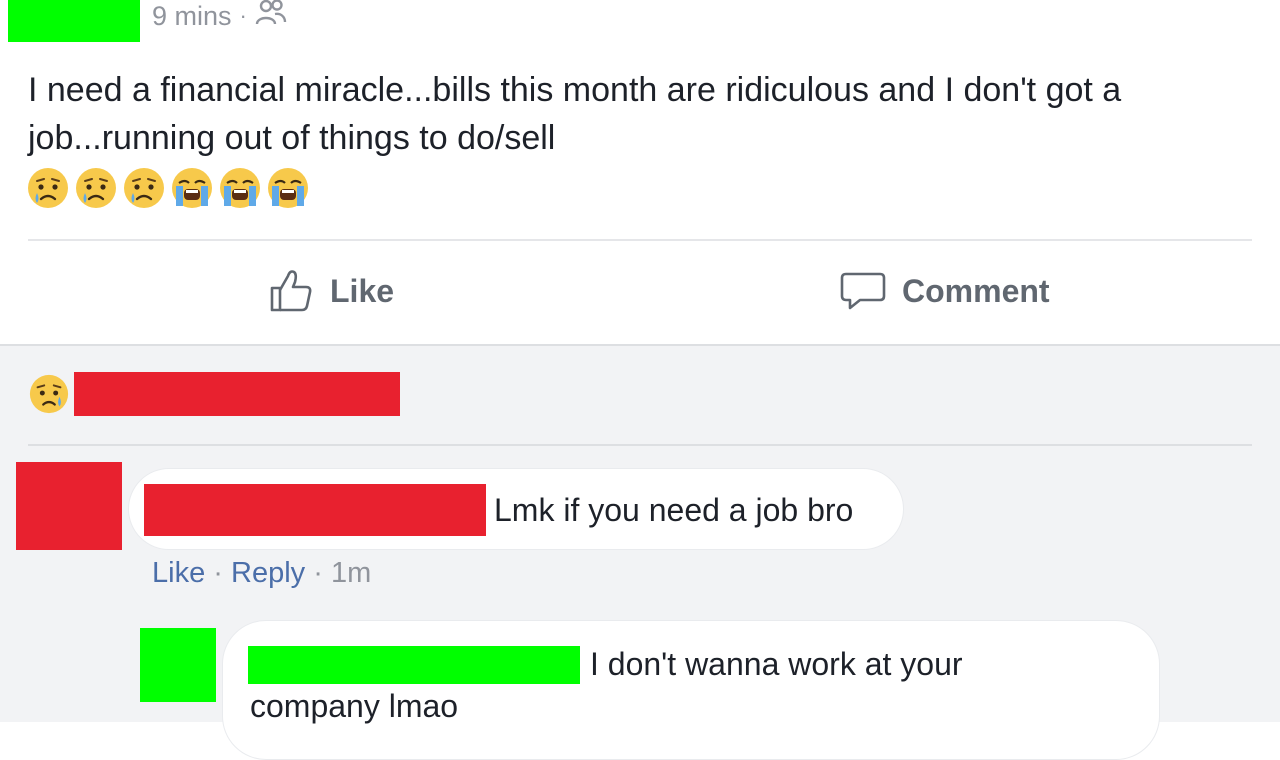 This screenshot has height=760, width=1280. I want to click on comment-label: Comment, so click(976, 290).